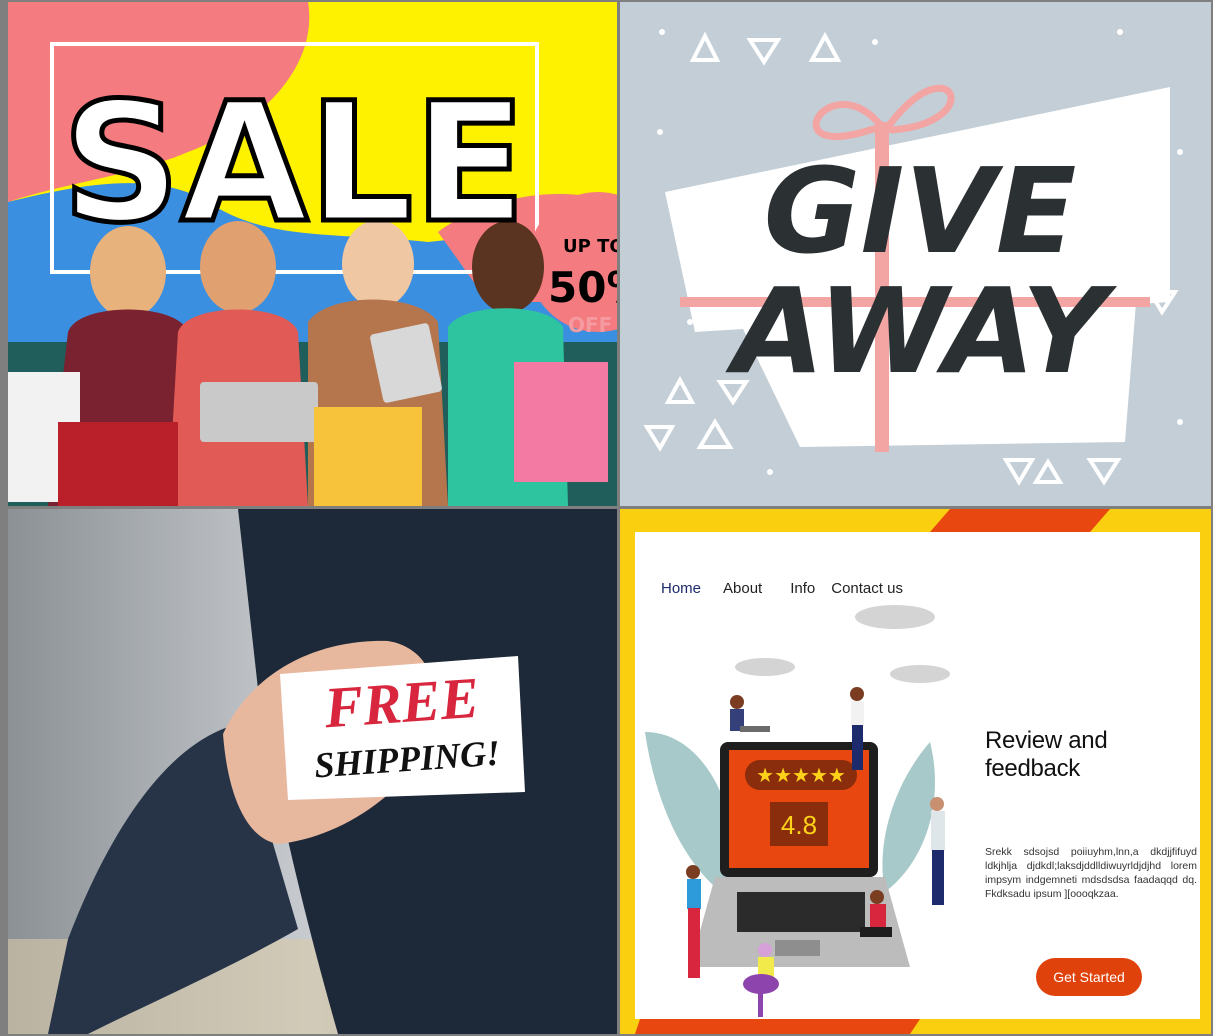 The height and width of the screenshot is (1036, 1213). What do you see at coordinates (590, 246) in the screenshot?
I see `sale-badge-upto: UP TO` at bounding box center [590, 246].